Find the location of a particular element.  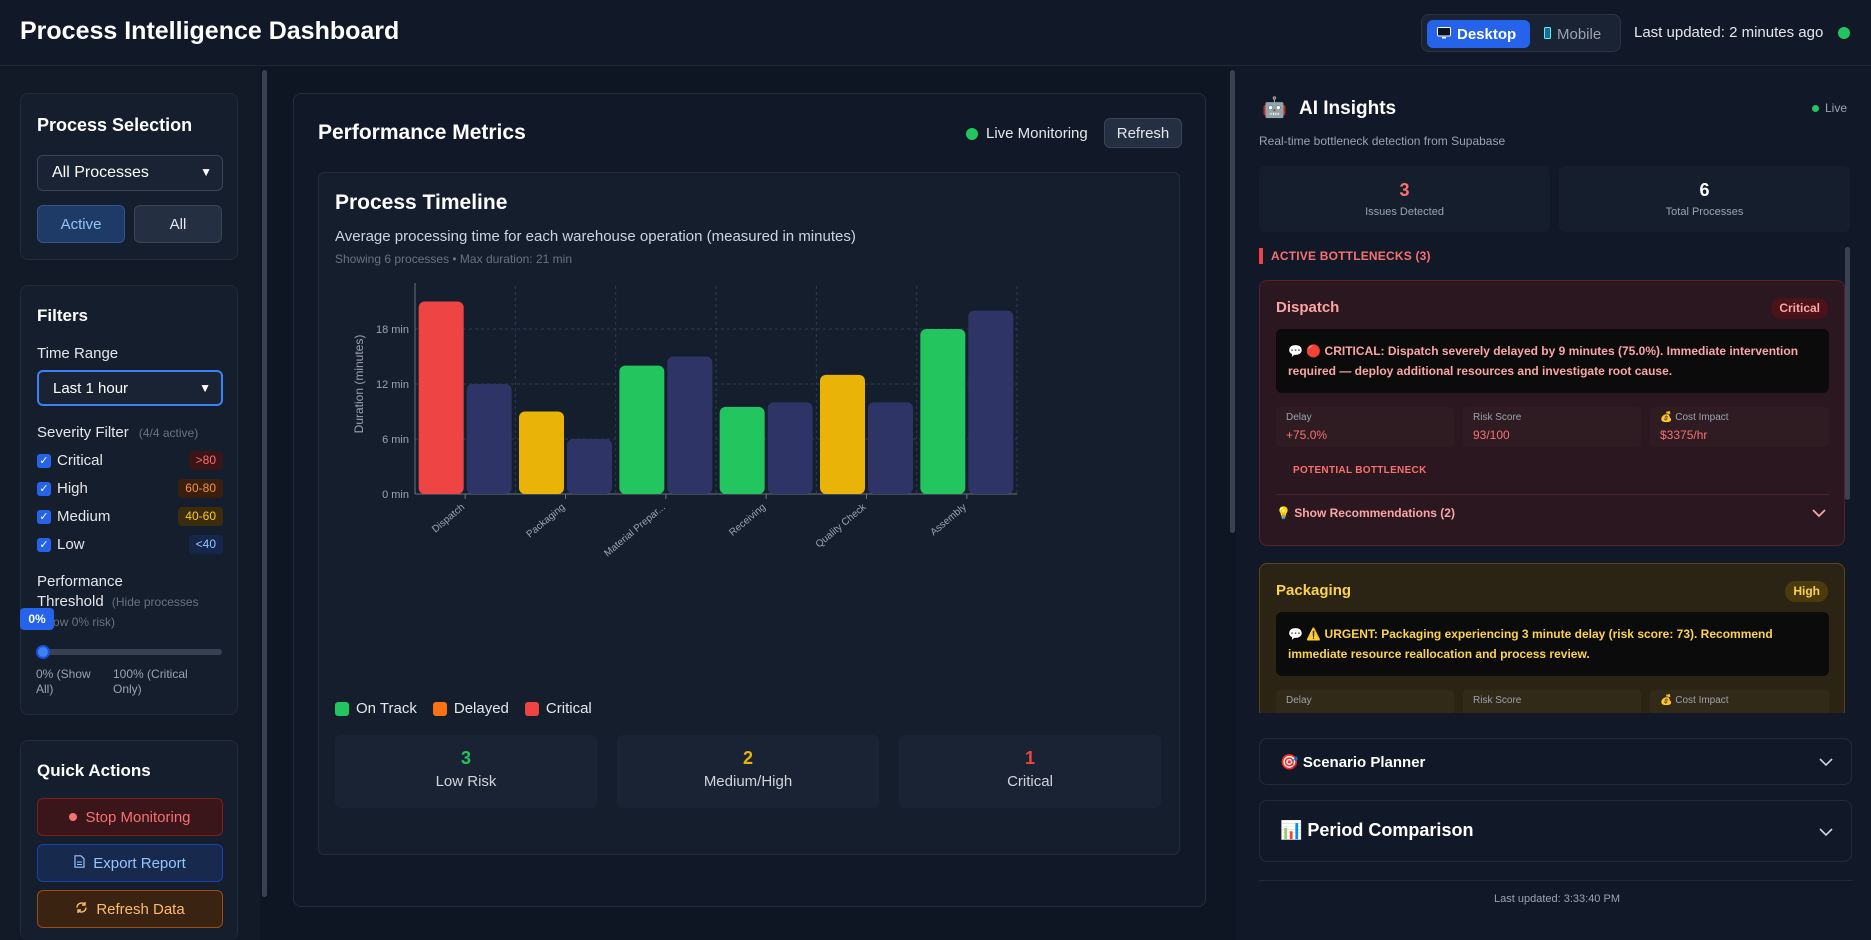

severity-filter-title: Severity Filter is located at coordinates (83, 432).